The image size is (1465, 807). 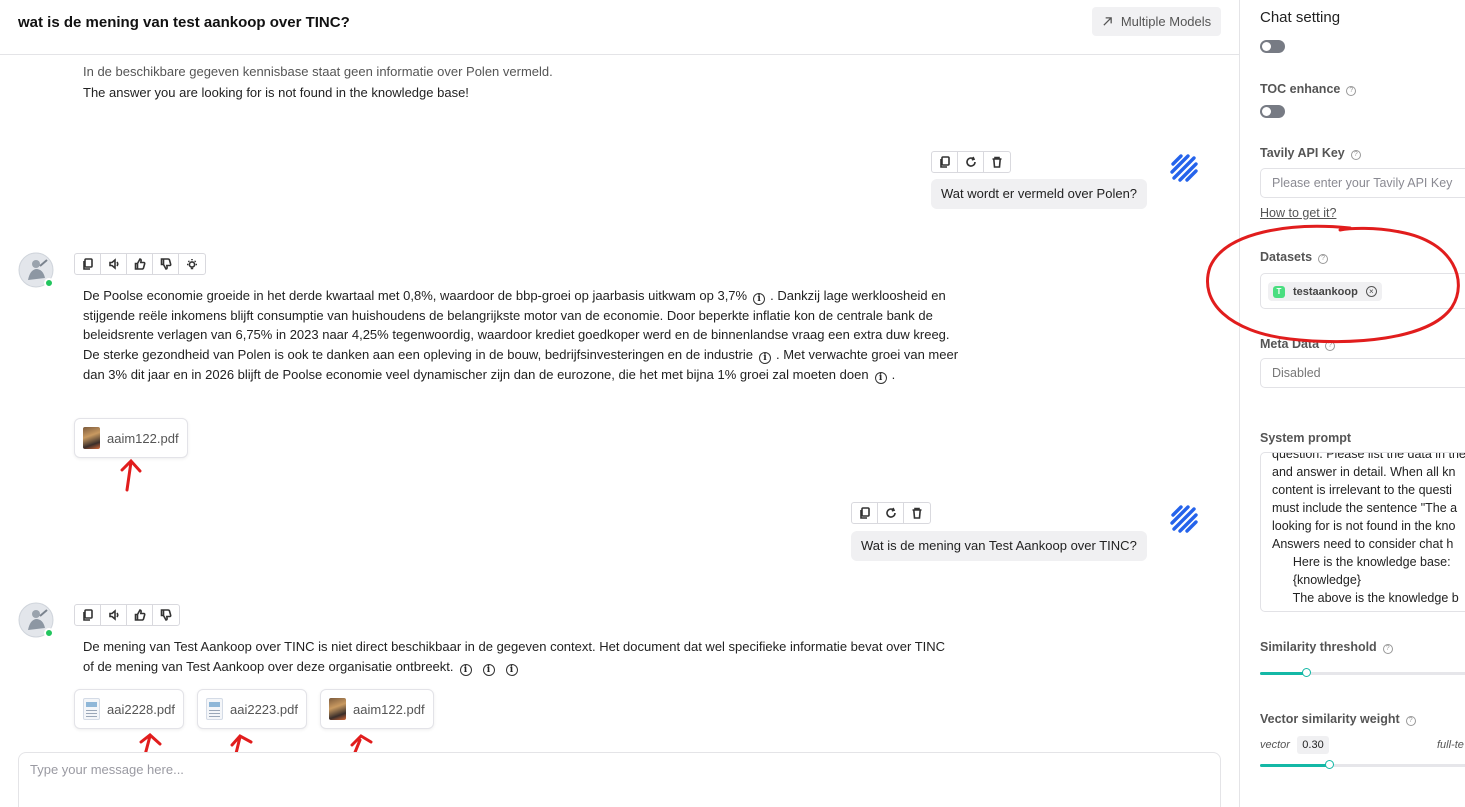 I want to click on multiple-models-button: Multiple Models, so click(x=1156, y=21).